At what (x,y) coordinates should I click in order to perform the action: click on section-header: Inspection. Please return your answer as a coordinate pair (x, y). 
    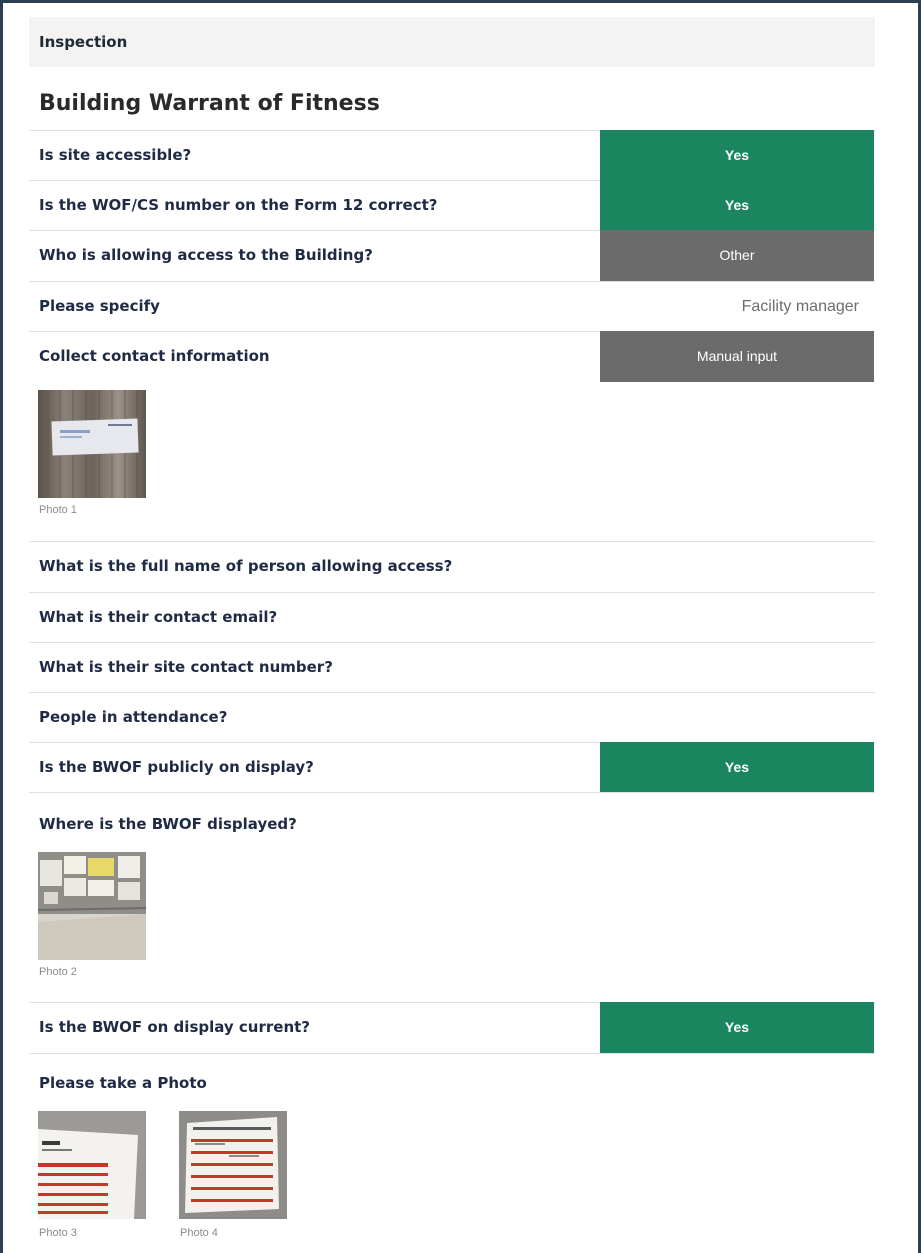
    Looking at the image, I should click on (452, 42).